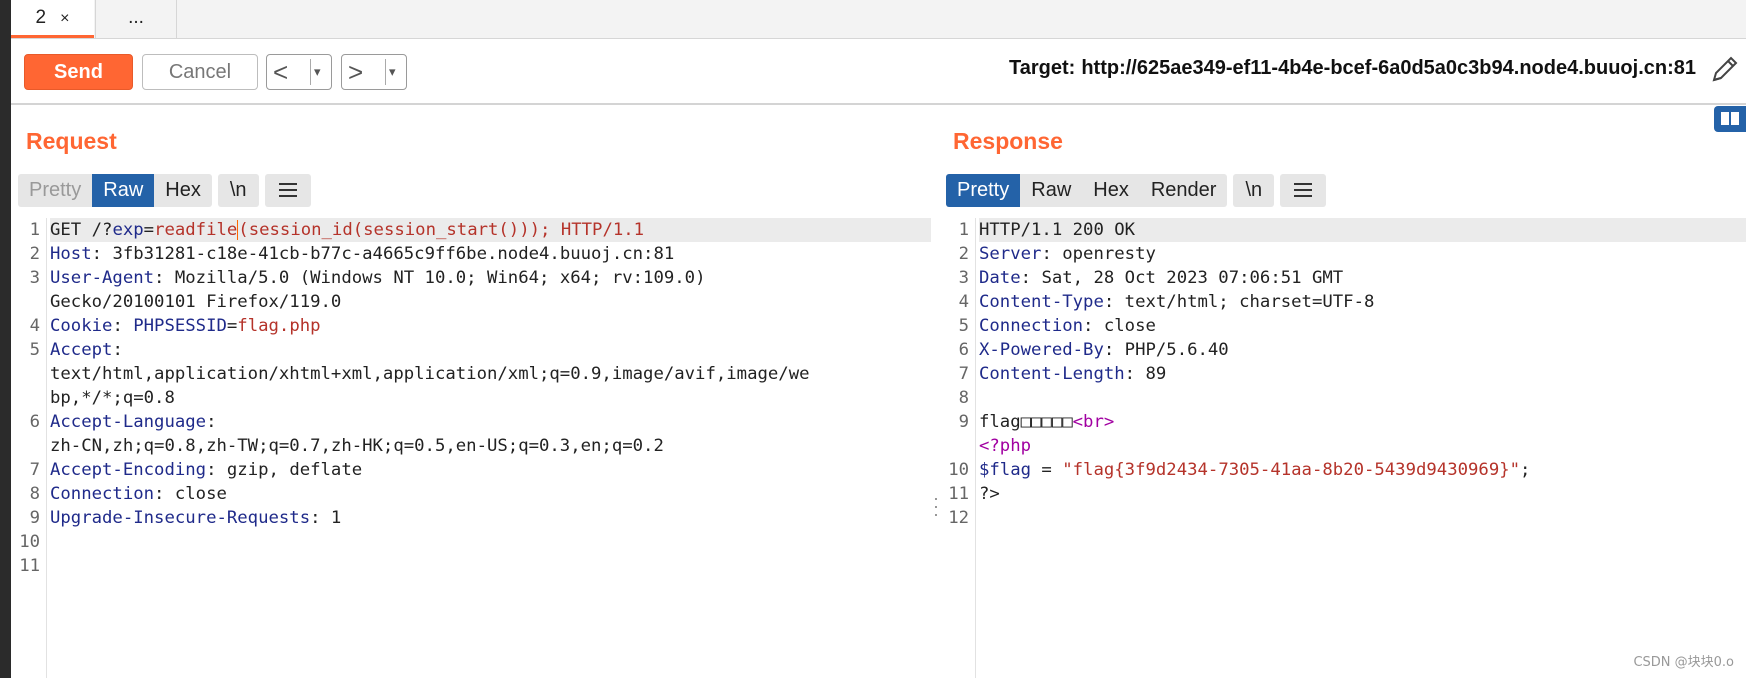 This screenshot has height=678, width=1746. What do you see at coordinates (1073, 374) in the screenshot?
I see `header-line: Content-Length: 89` at bounding box center [1073, 374].